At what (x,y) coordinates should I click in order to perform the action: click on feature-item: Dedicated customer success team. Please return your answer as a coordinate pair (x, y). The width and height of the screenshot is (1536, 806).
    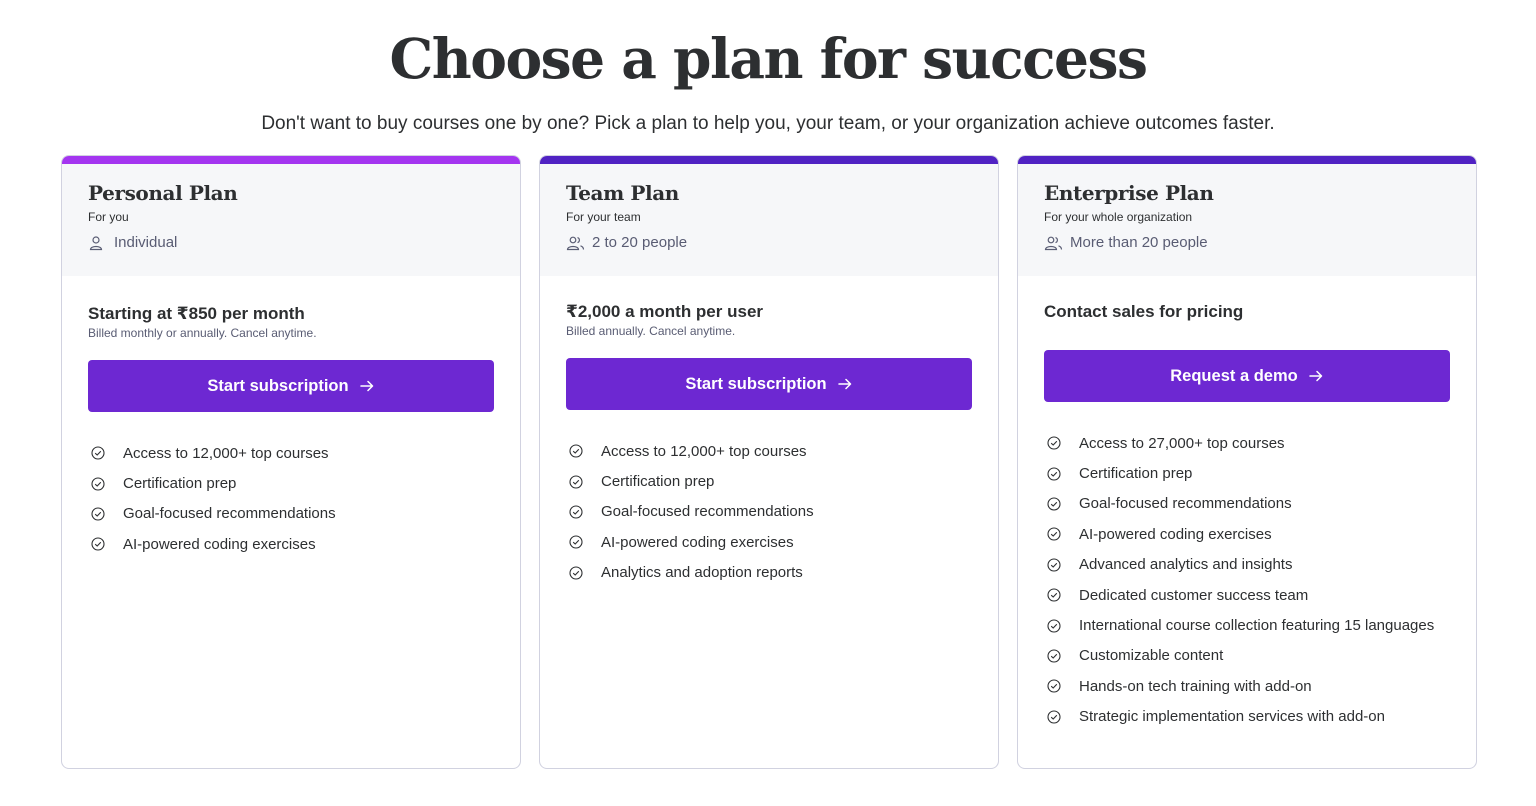
    Looking at the image, I should click on (1247, 595).